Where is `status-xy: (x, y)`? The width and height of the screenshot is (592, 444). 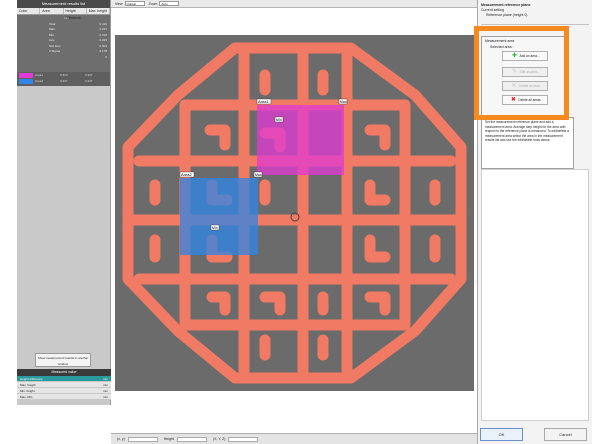
status-xy: (x, y) is located at coordinates (137, 439).